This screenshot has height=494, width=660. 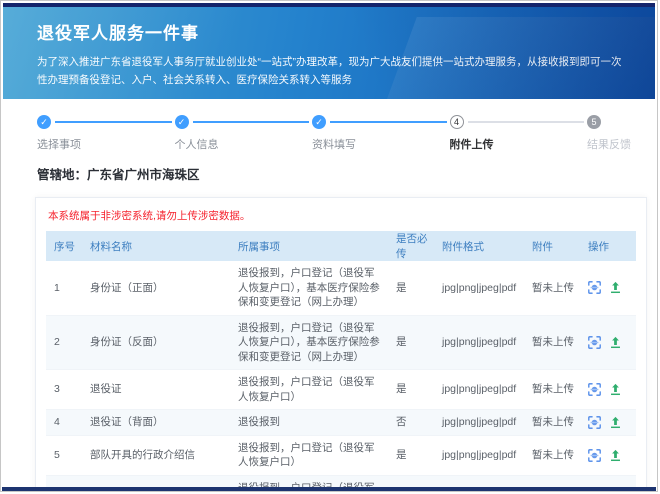 I want to click on col-header-index: 序号, so click(x=64, y=246).